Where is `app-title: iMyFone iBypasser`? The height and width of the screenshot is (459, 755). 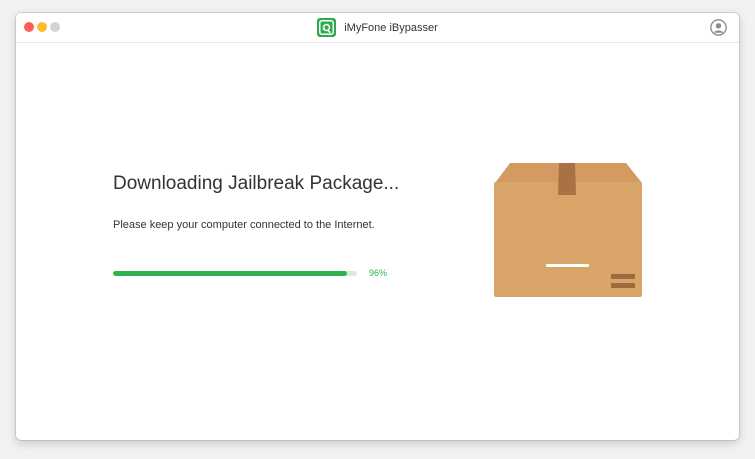 app-title: iMyFone iBypasser is located at coordinates (391, 27).